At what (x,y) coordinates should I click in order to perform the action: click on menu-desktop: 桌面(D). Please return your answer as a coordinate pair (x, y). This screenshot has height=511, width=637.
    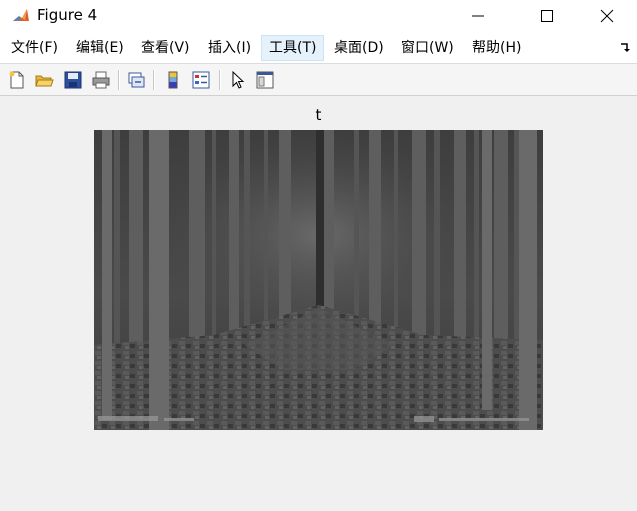
    Looking at the image, I should click on (359, 48).